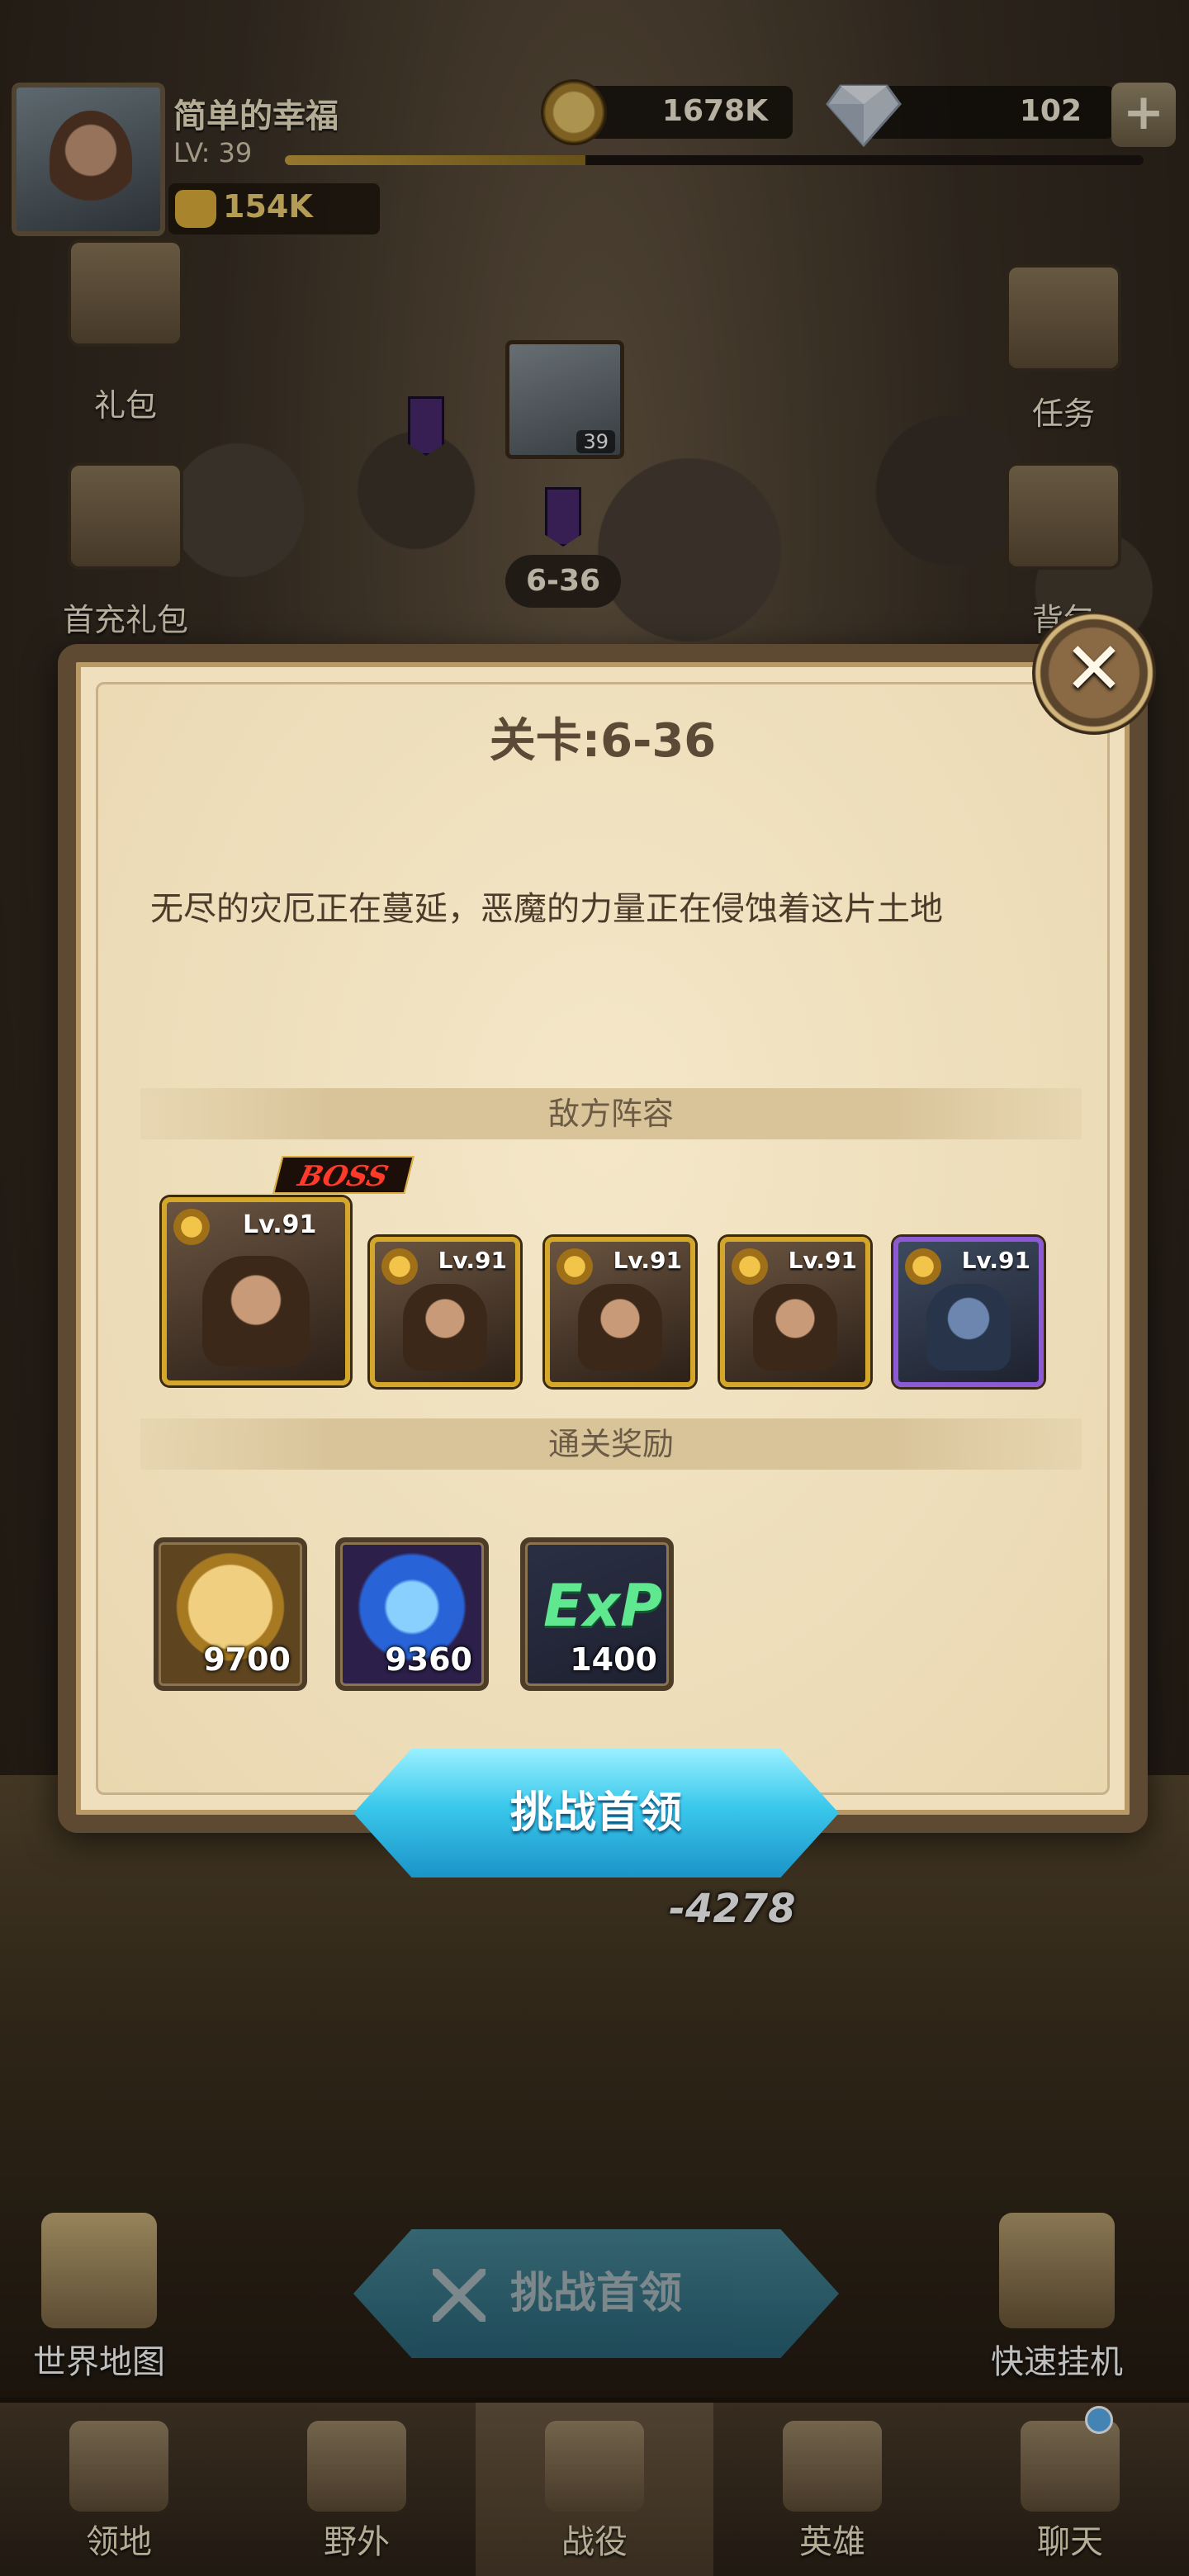 Image resolution: width=1189 pixels, height=2576 pixels. I want to click on reward-dust-amount: 9360, so click(428, 1659).